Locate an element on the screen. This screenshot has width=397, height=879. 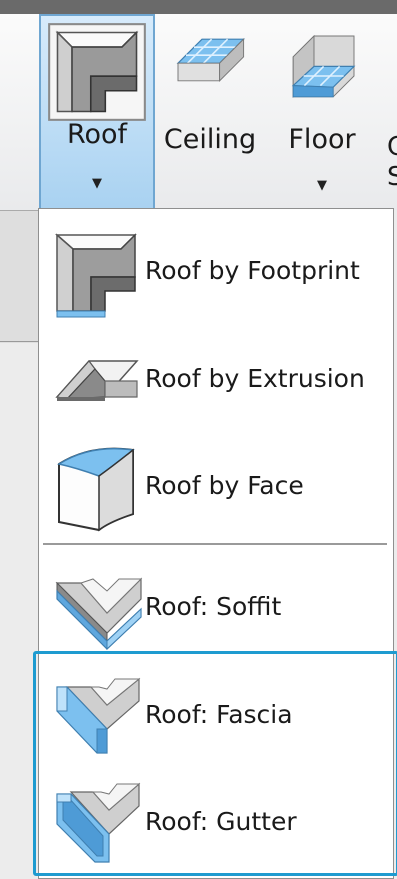
roof-gutter-icon is located at coordinates (98, 822).